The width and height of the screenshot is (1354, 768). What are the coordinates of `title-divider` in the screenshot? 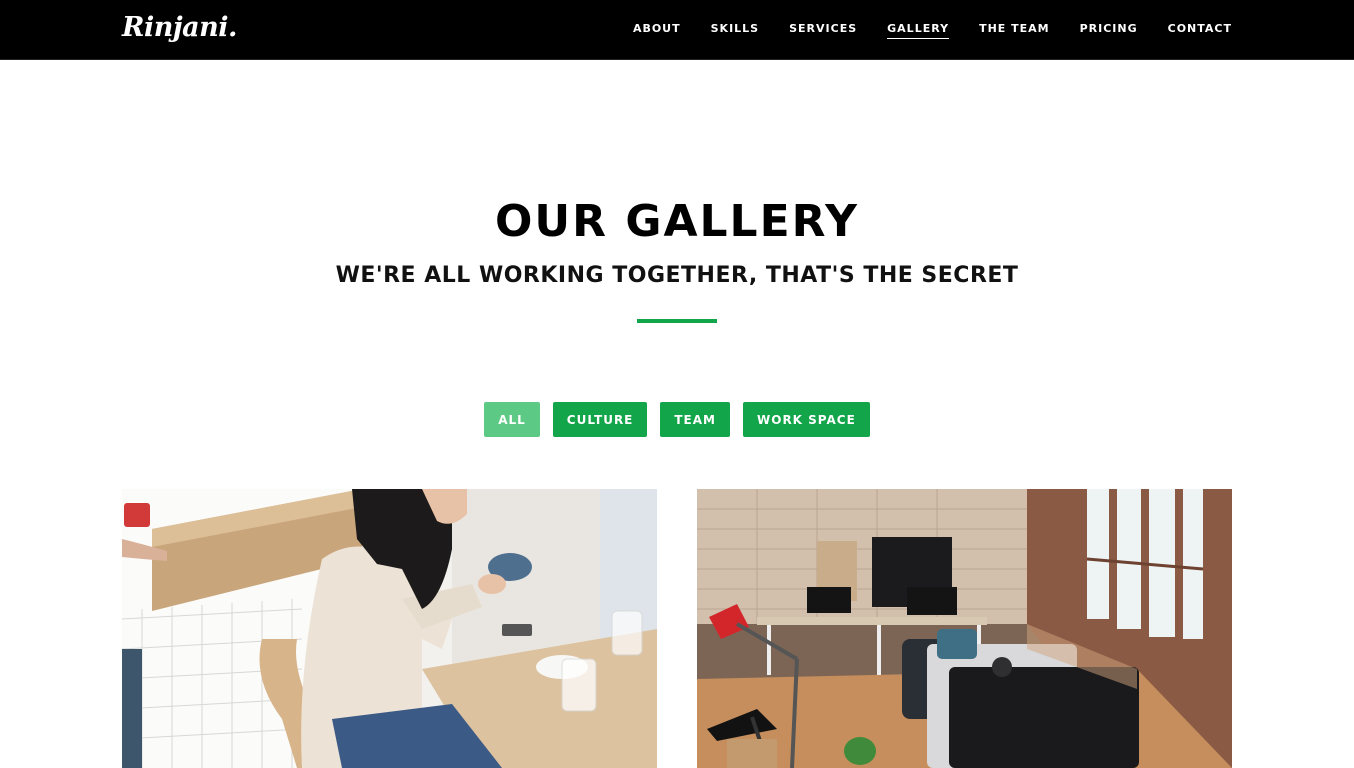 It's located at (677, 321).